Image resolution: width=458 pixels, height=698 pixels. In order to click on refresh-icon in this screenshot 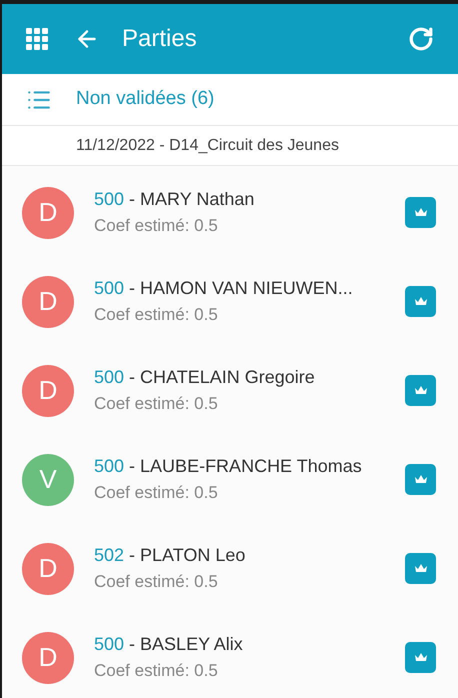, I will do `click(421, 39)`.